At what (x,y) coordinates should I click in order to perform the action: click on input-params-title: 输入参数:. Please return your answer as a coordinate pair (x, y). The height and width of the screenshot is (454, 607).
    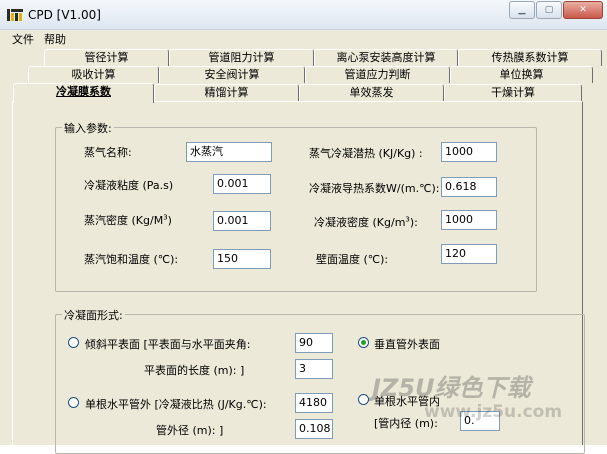
    Looking at the image, I should click on (88, 128).